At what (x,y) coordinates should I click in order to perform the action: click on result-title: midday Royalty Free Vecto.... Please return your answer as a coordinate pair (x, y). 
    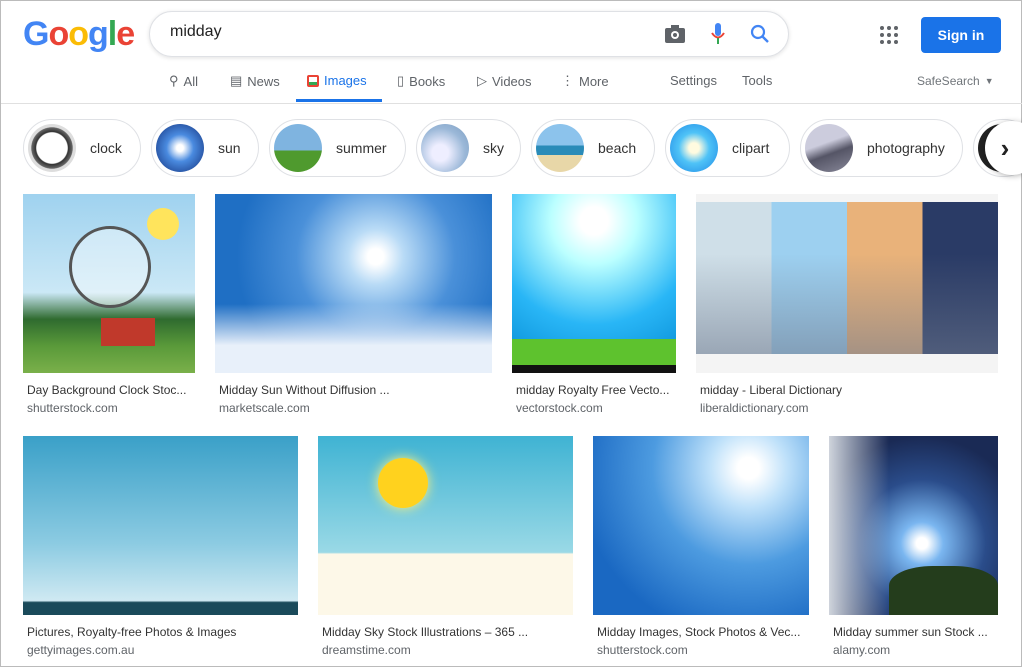
    Looking at the image, I should click on (592, 390).